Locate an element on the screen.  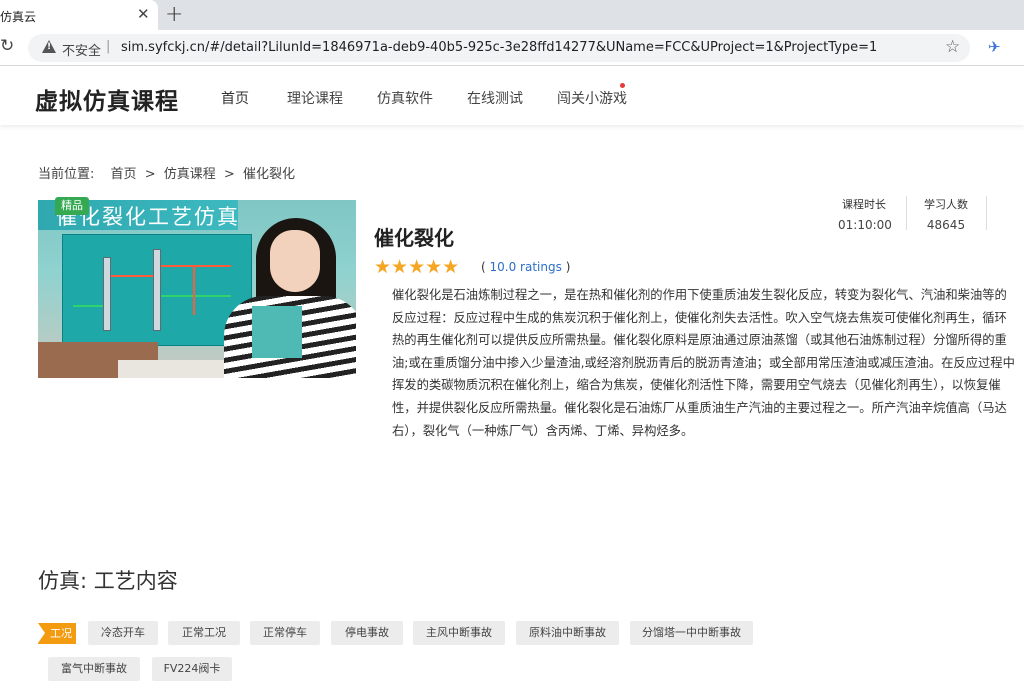
notification-dot is located at coordinates (622, 85).